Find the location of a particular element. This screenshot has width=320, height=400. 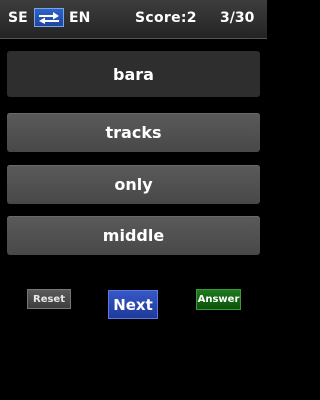

score-label: Score:2 is located at coordinates (166, 18).